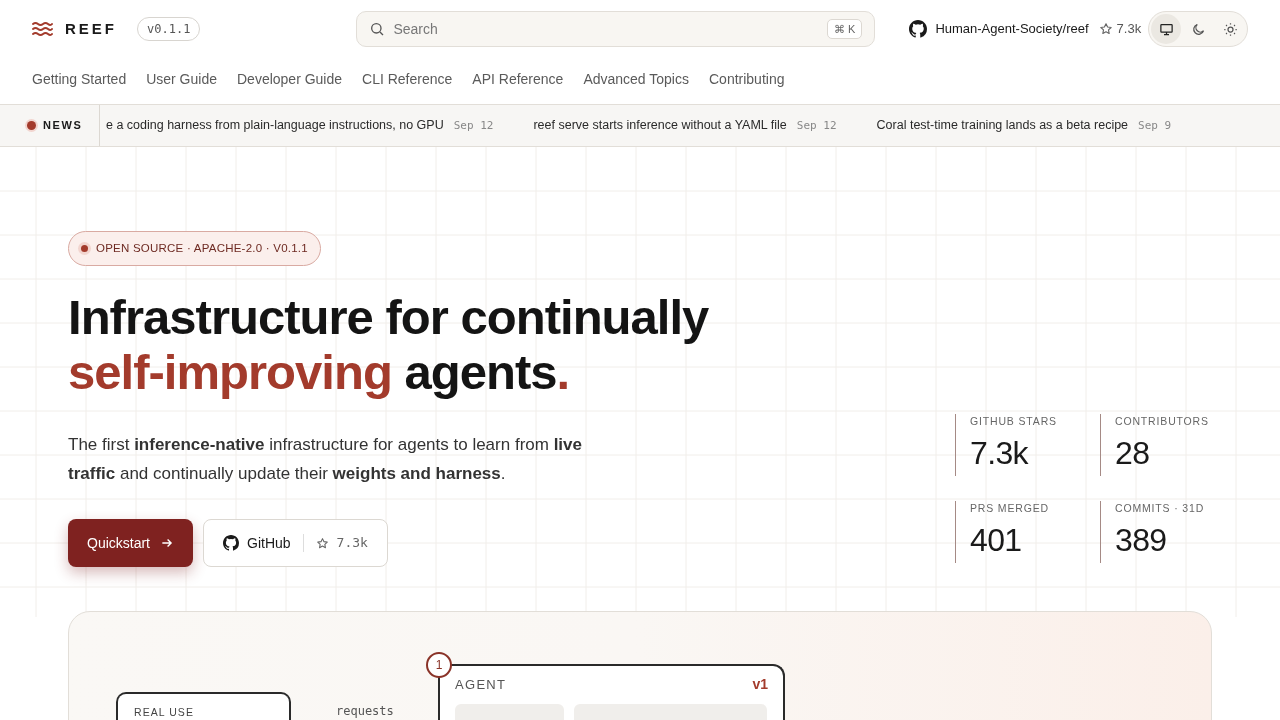 This screenshot has width=1280, height=720. What do you see at coordinates (439, 665) in the screenshot?
I see `step-number: 1` at bounding box center [439, 665].